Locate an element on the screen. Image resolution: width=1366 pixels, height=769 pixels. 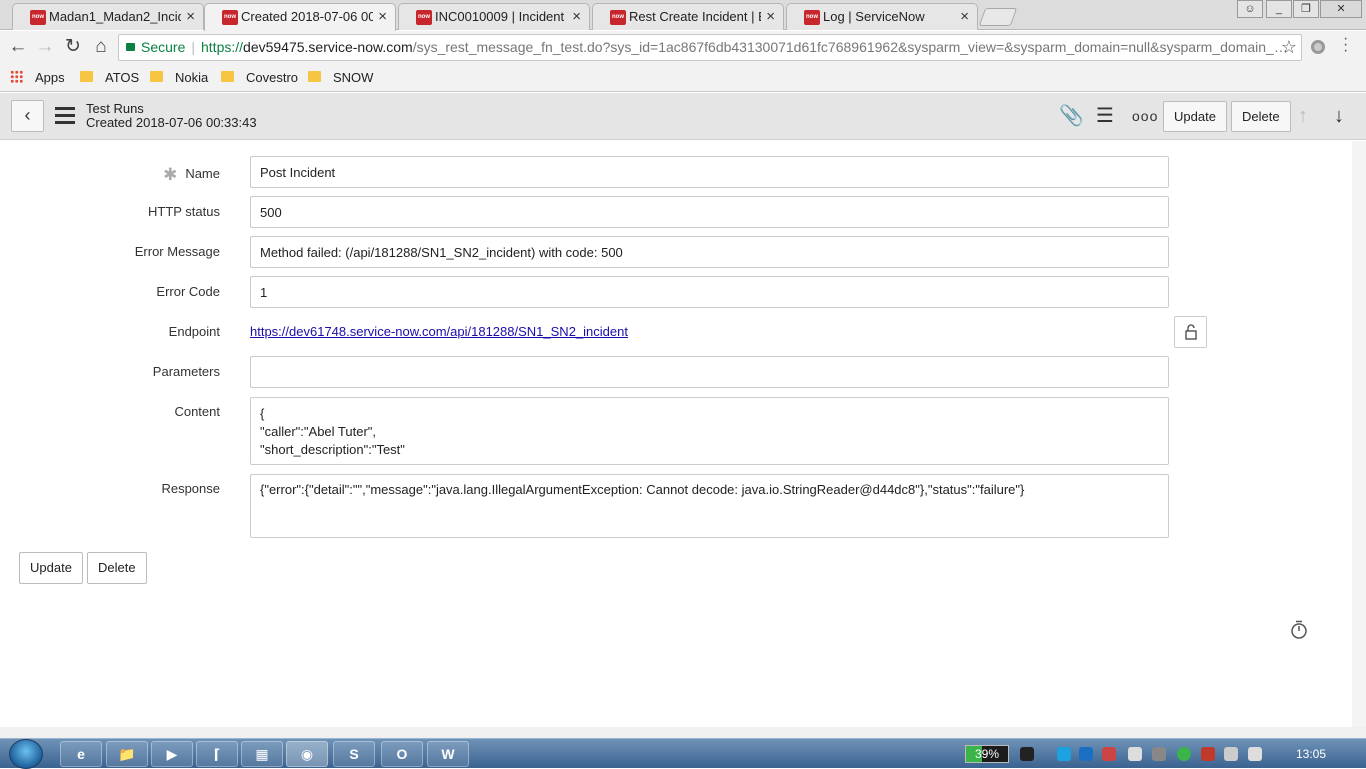
home-icon: ⌂ is located at coordinates (101, 47).